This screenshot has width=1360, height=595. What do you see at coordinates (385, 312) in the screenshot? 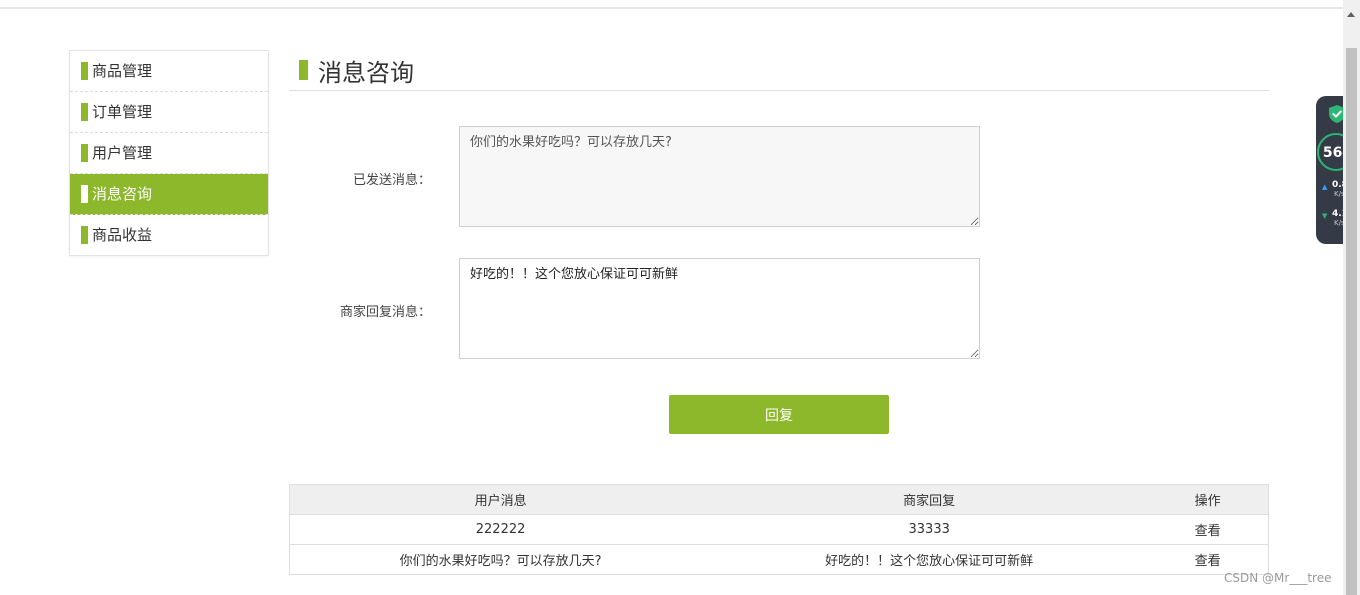
I see `reply-message-label: 商家回复消息：` at bounding box center [385, 312].